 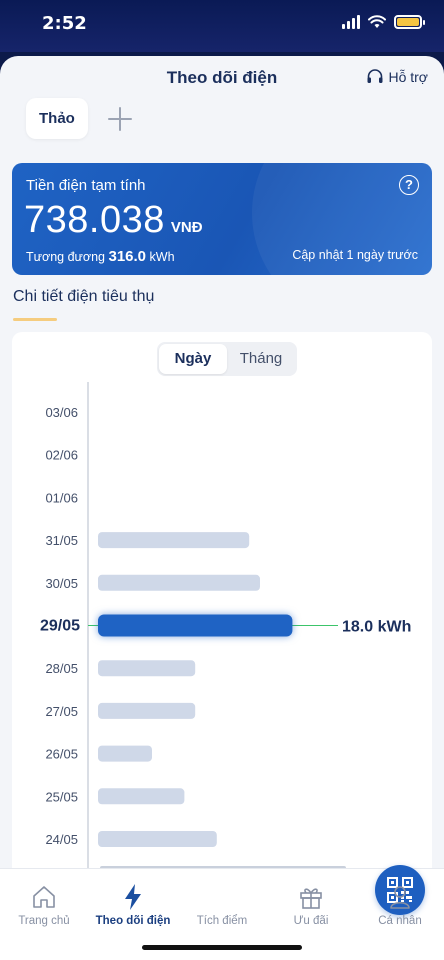 What do you see at coordinates (400, 897) in the screenshot?
I see `user-icon` at bounding box center [400, 897].